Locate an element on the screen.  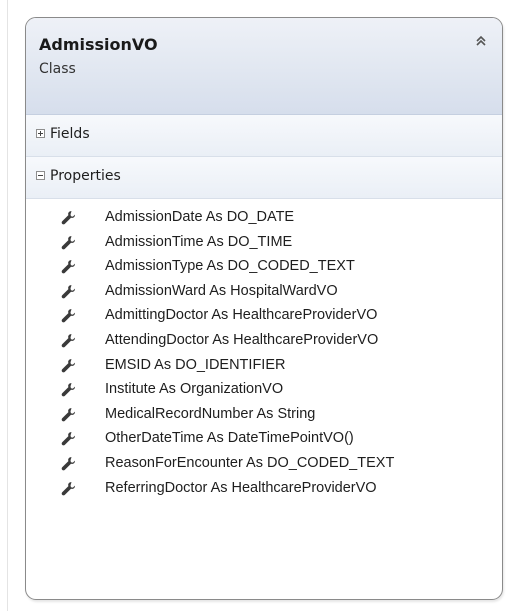
property-label: ReferringDoctor As HealthcareProviderVO is located at coordinates (241, 487).